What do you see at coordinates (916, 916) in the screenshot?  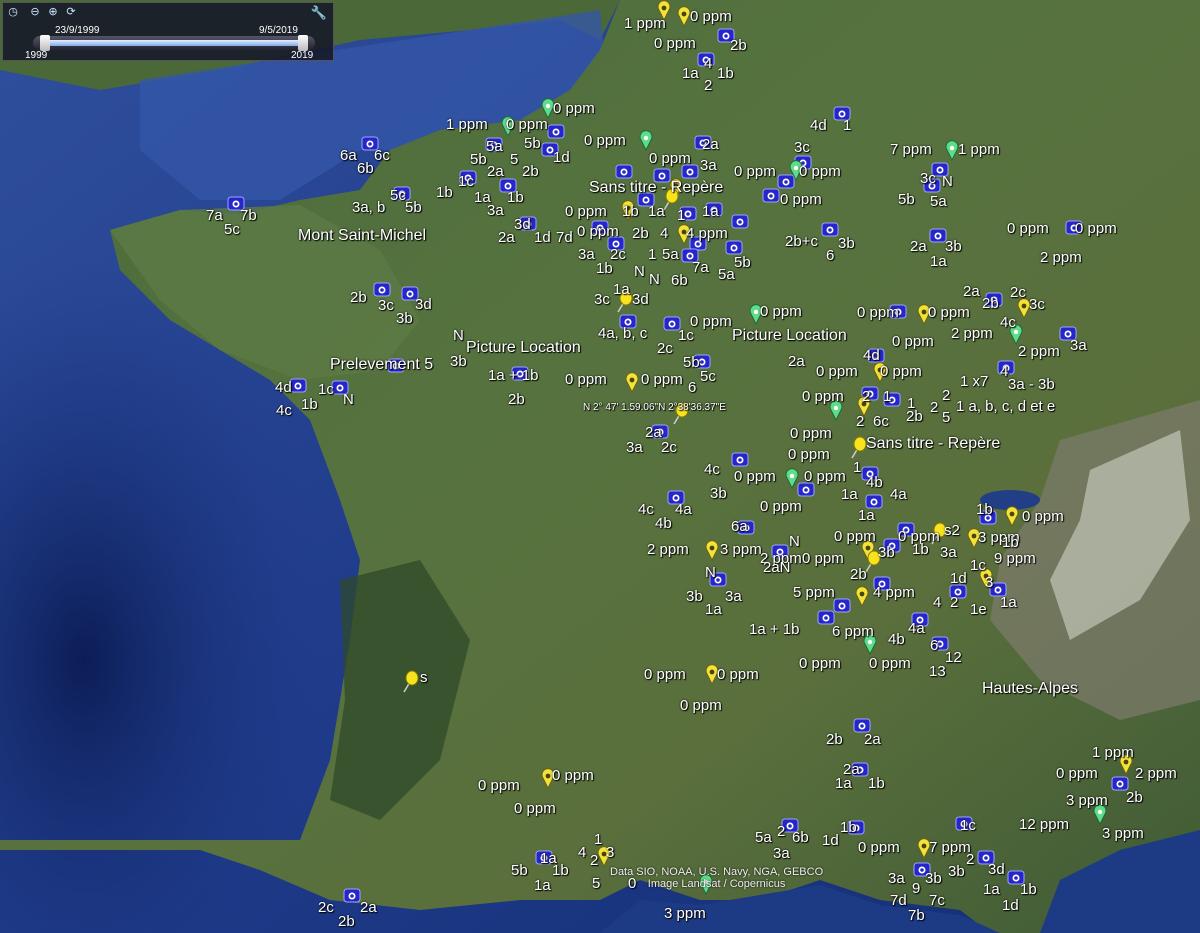 I see `sample-label: 7b` at bounding box center [916, 916].